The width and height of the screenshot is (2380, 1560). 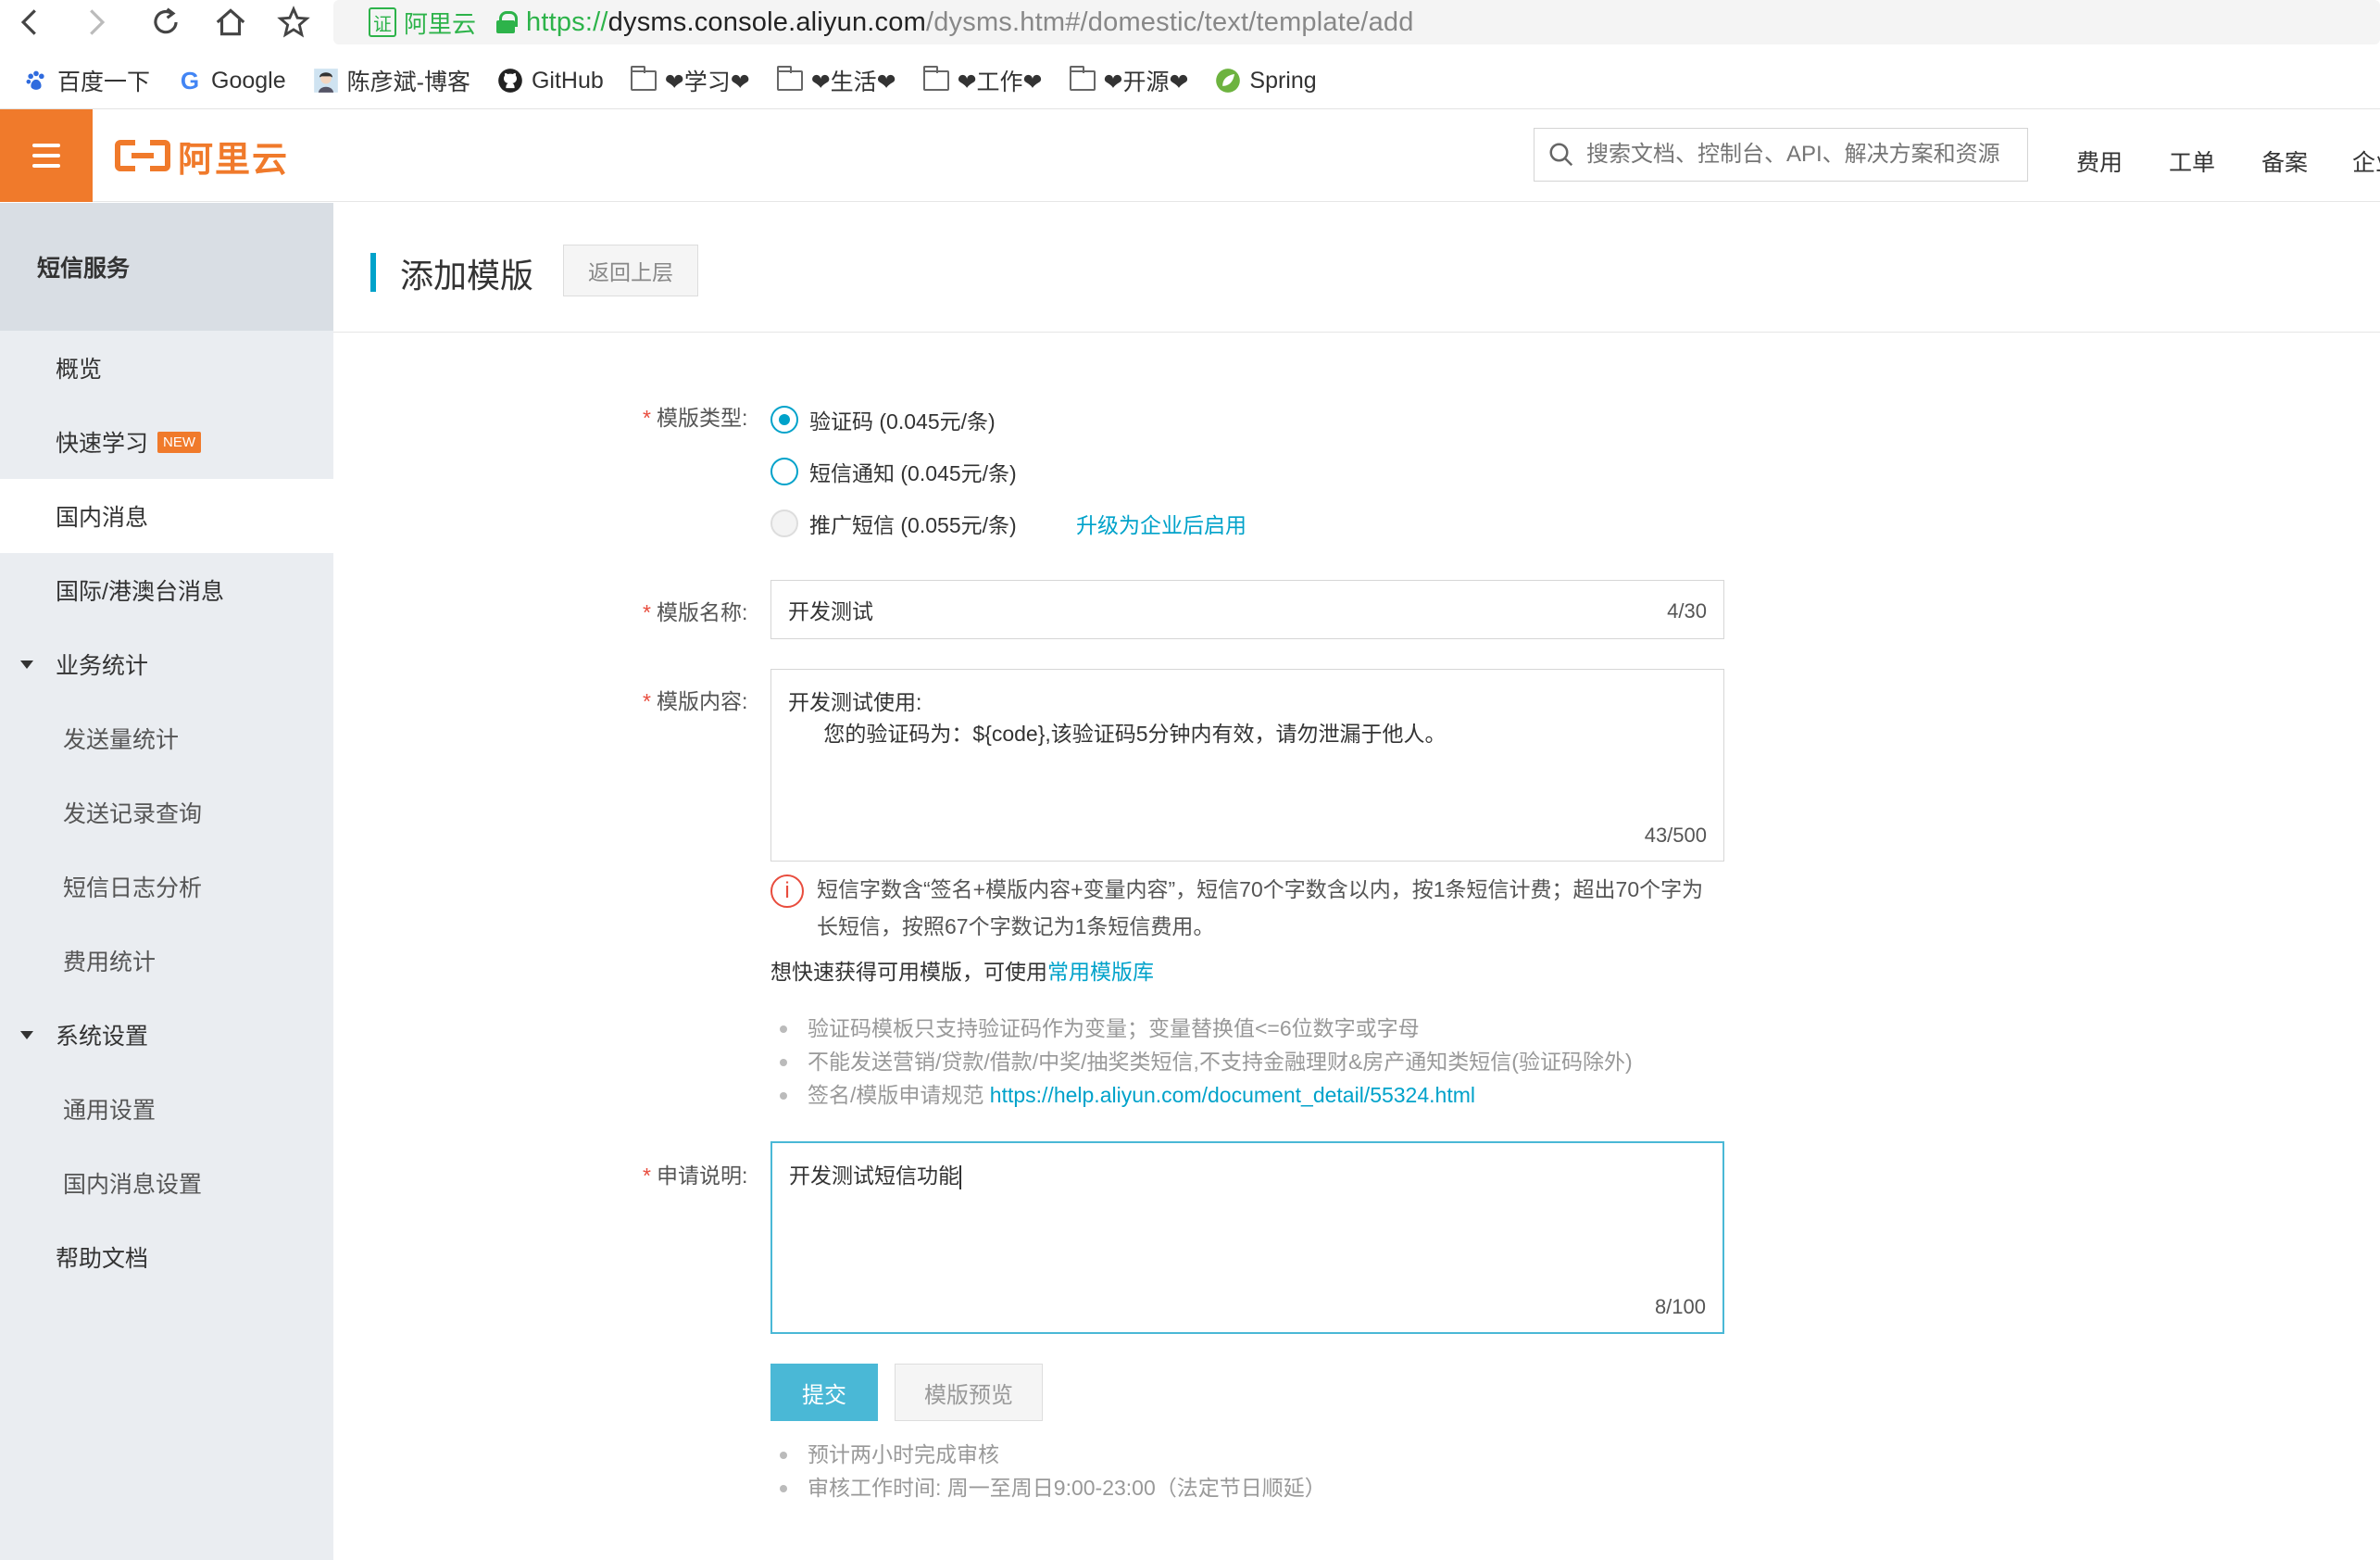 What do you see at coordinates (1680, 1306) in the screenshot?
I see `apply-reason-counter: 8/100` at bounding box center [1680, 1306].